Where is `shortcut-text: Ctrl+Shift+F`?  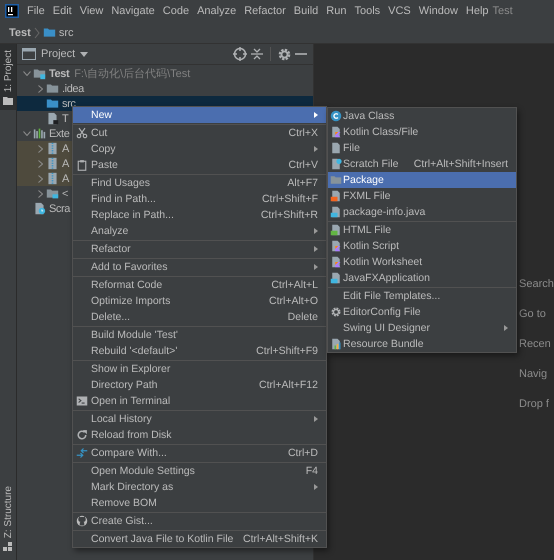 shortcut-text: Ctrl+Shift+F is located at coordinates (290, 199).